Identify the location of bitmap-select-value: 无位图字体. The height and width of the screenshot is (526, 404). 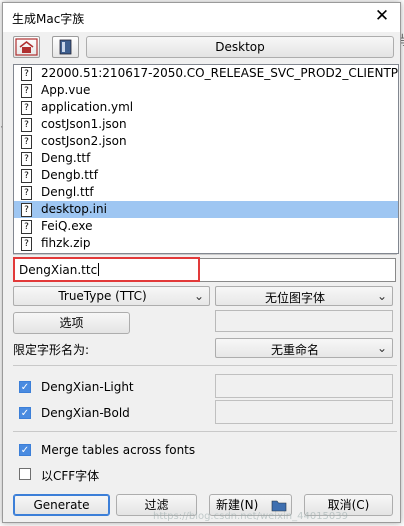
(294, 298).